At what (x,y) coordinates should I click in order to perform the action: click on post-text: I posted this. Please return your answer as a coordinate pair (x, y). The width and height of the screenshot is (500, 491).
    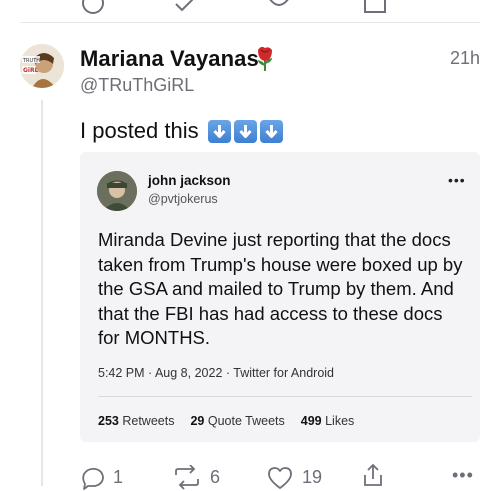
    Looking at the image, I should click on (181, 131).